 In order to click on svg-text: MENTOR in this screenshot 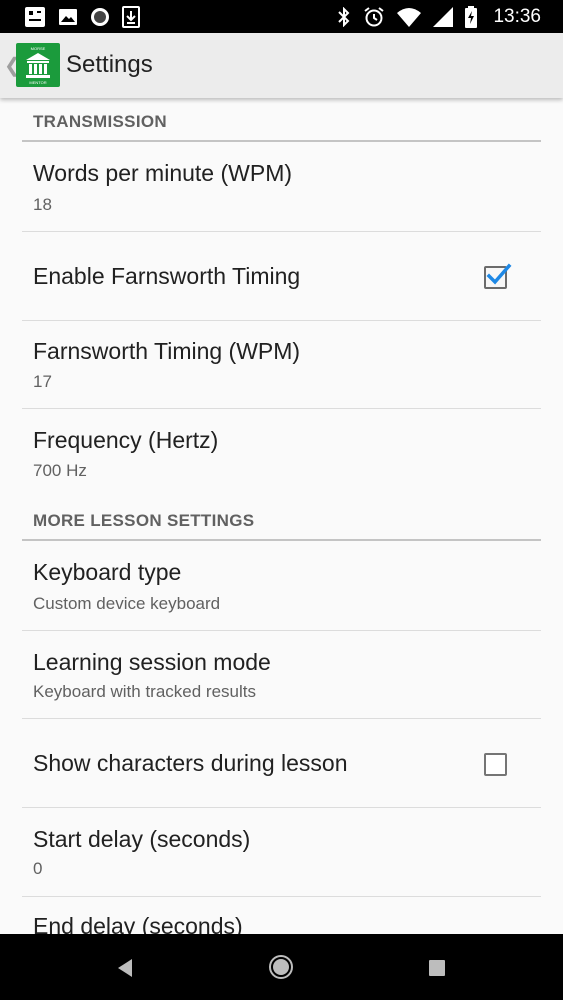, I will do `click(37, 82)`.